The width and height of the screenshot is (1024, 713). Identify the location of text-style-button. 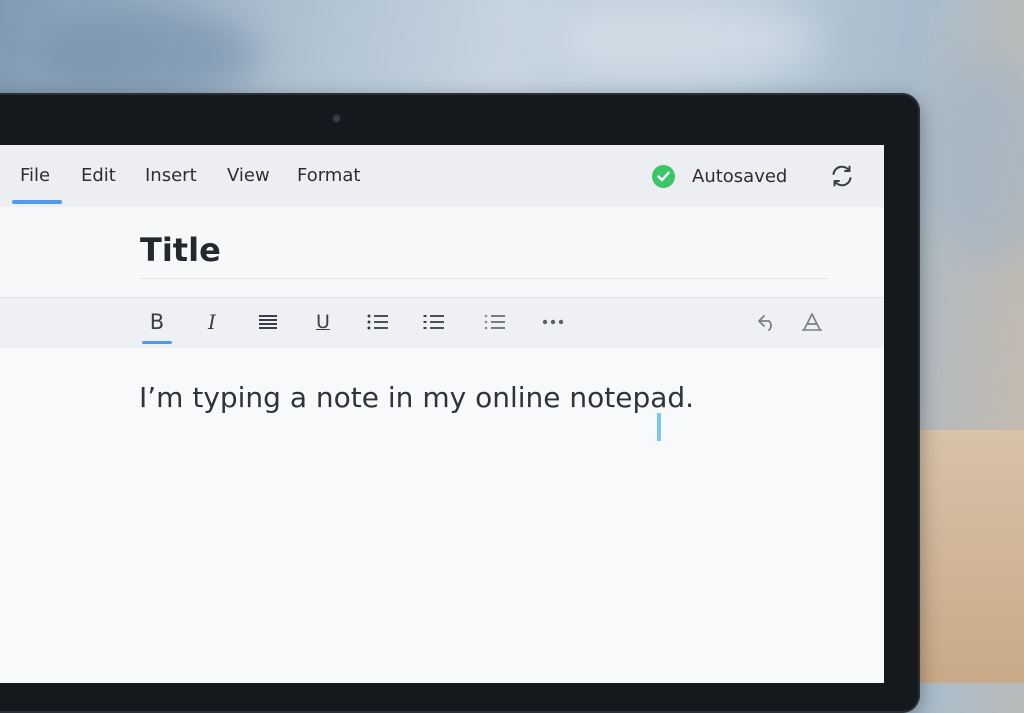
(812, 322).